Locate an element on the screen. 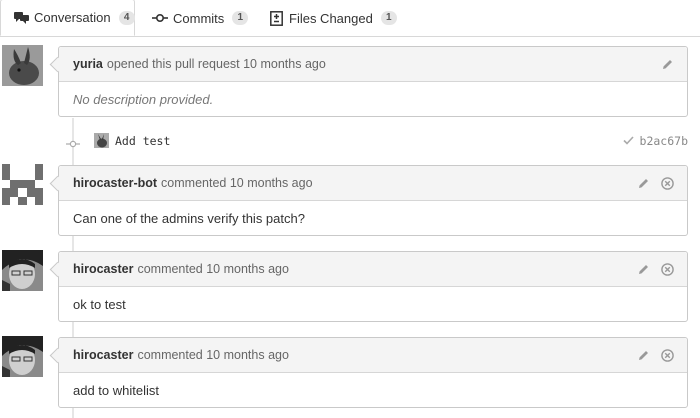  tab-conversation-count: 4 is located at coordinates (126, 17).